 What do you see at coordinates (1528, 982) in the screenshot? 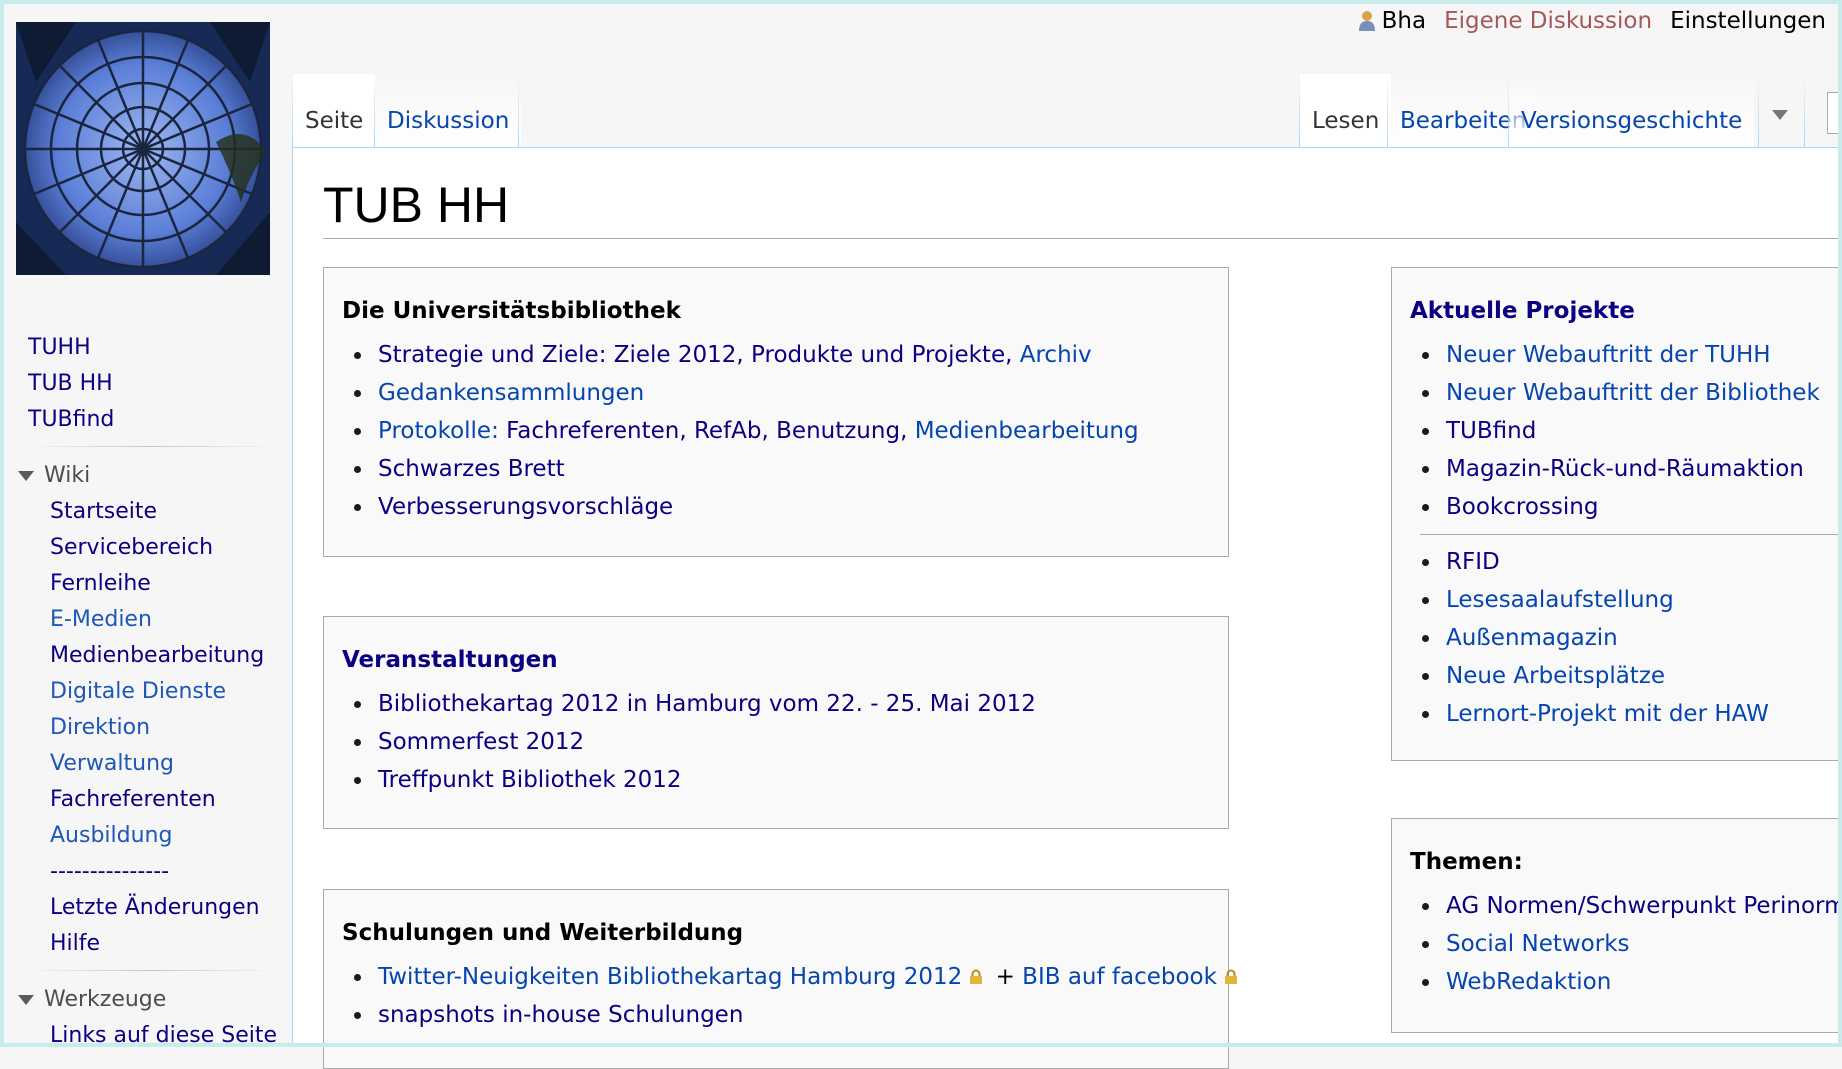
I see `topic-link: WebRedaktion` at bounding box center [1528, 982].